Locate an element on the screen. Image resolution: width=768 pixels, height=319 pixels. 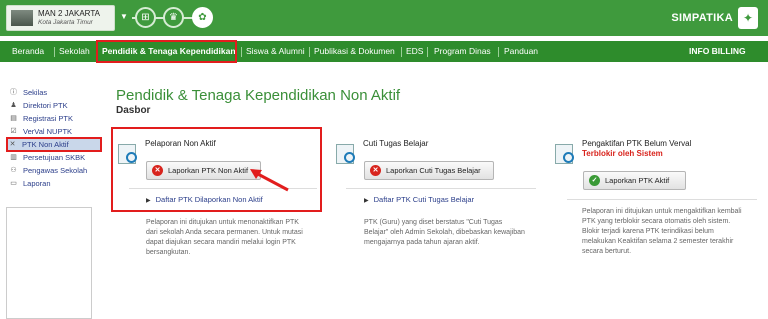
sidebar-item-label: Sekilas is located at coordinates (35, 92).